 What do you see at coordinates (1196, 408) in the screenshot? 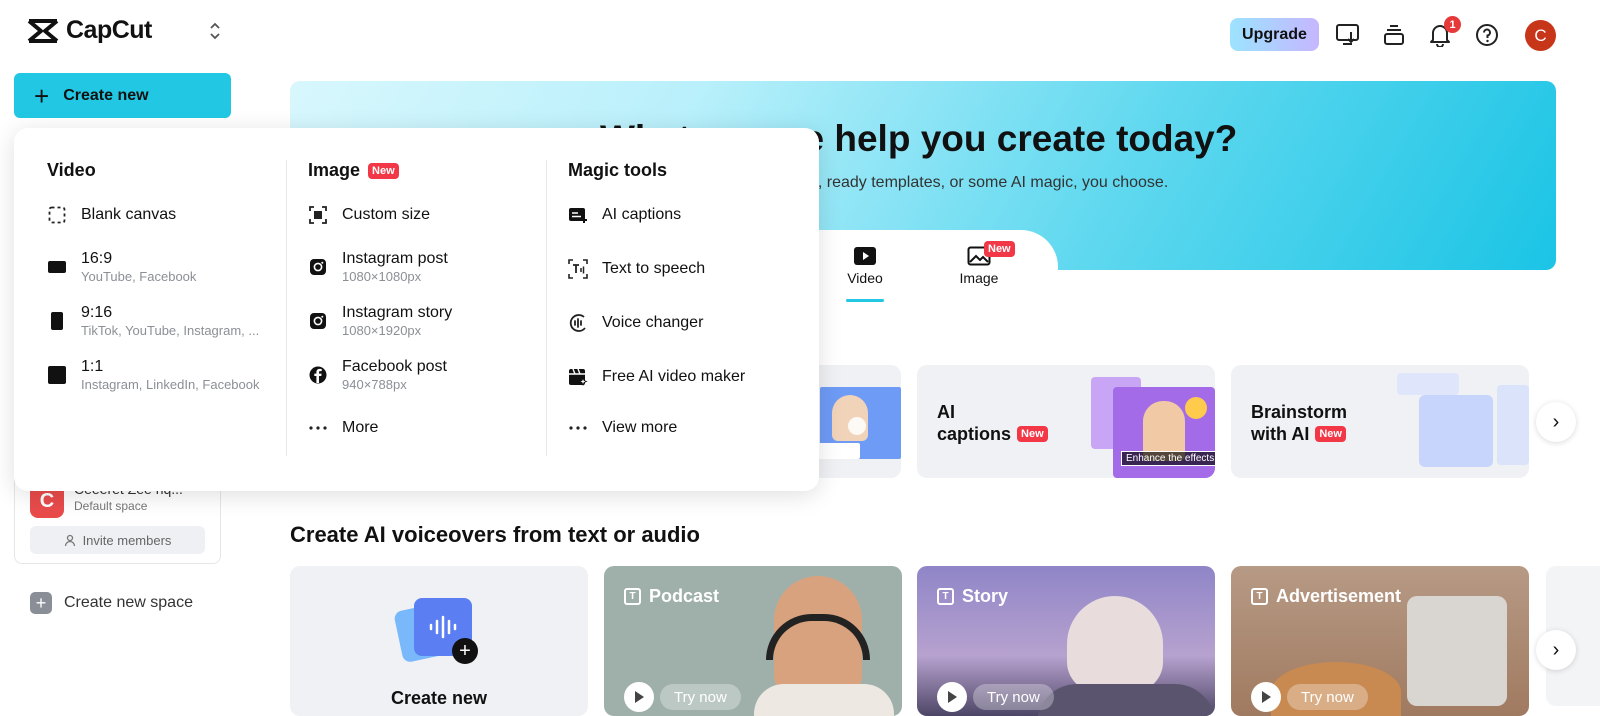
I see `emoji-icon` at bounding box center [1196, 408].